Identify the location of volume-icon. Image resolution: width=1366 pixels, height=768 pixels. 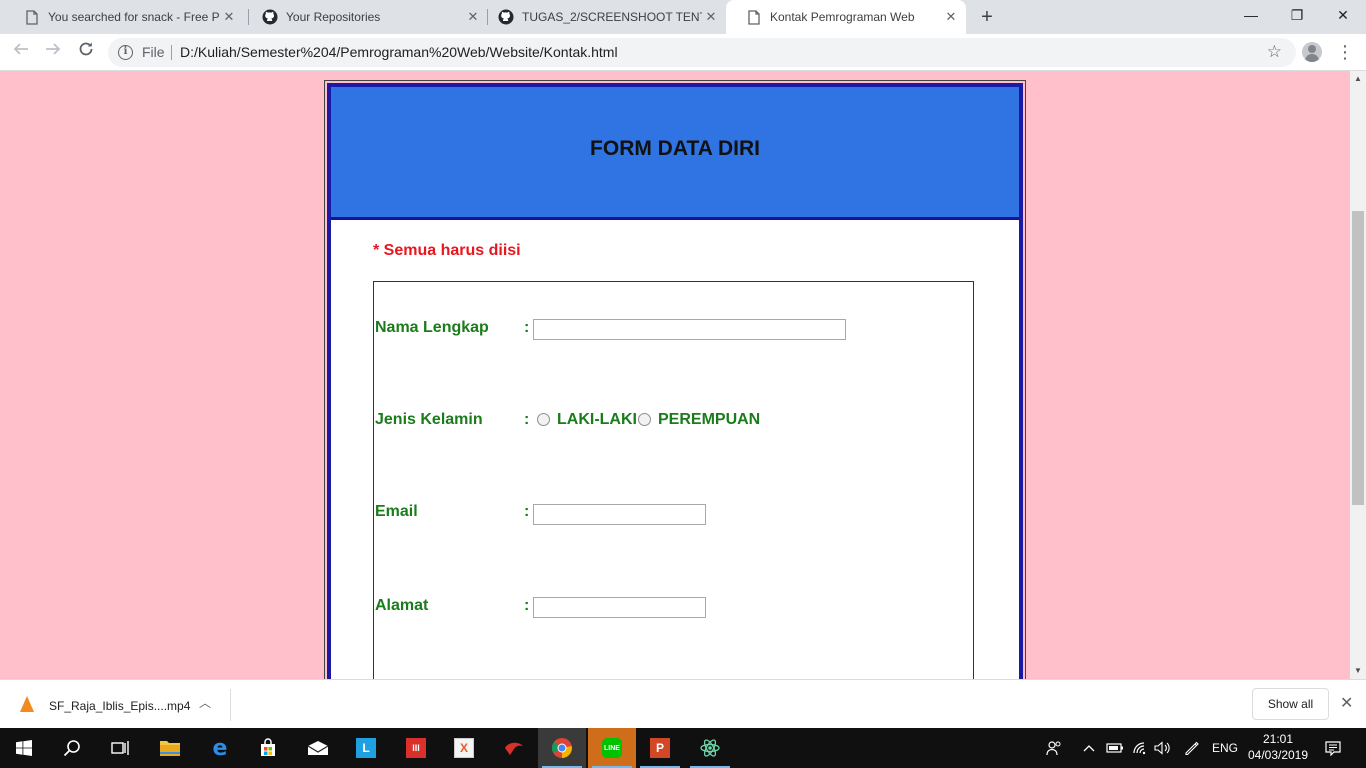
(1162, 748).